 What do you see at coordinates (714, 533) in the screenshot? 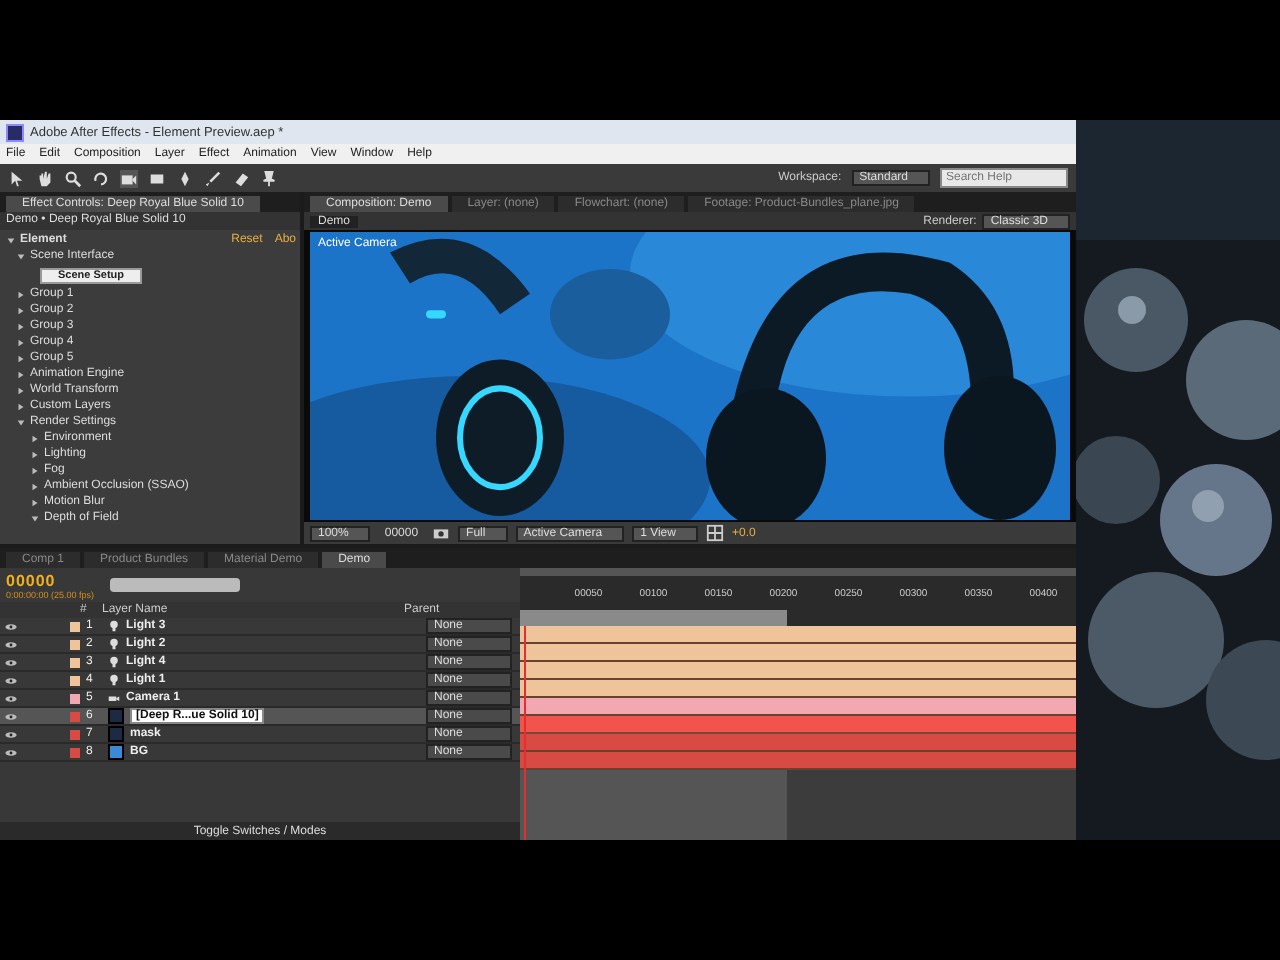
I see `grid-icon` at bounding box center [714, 533].